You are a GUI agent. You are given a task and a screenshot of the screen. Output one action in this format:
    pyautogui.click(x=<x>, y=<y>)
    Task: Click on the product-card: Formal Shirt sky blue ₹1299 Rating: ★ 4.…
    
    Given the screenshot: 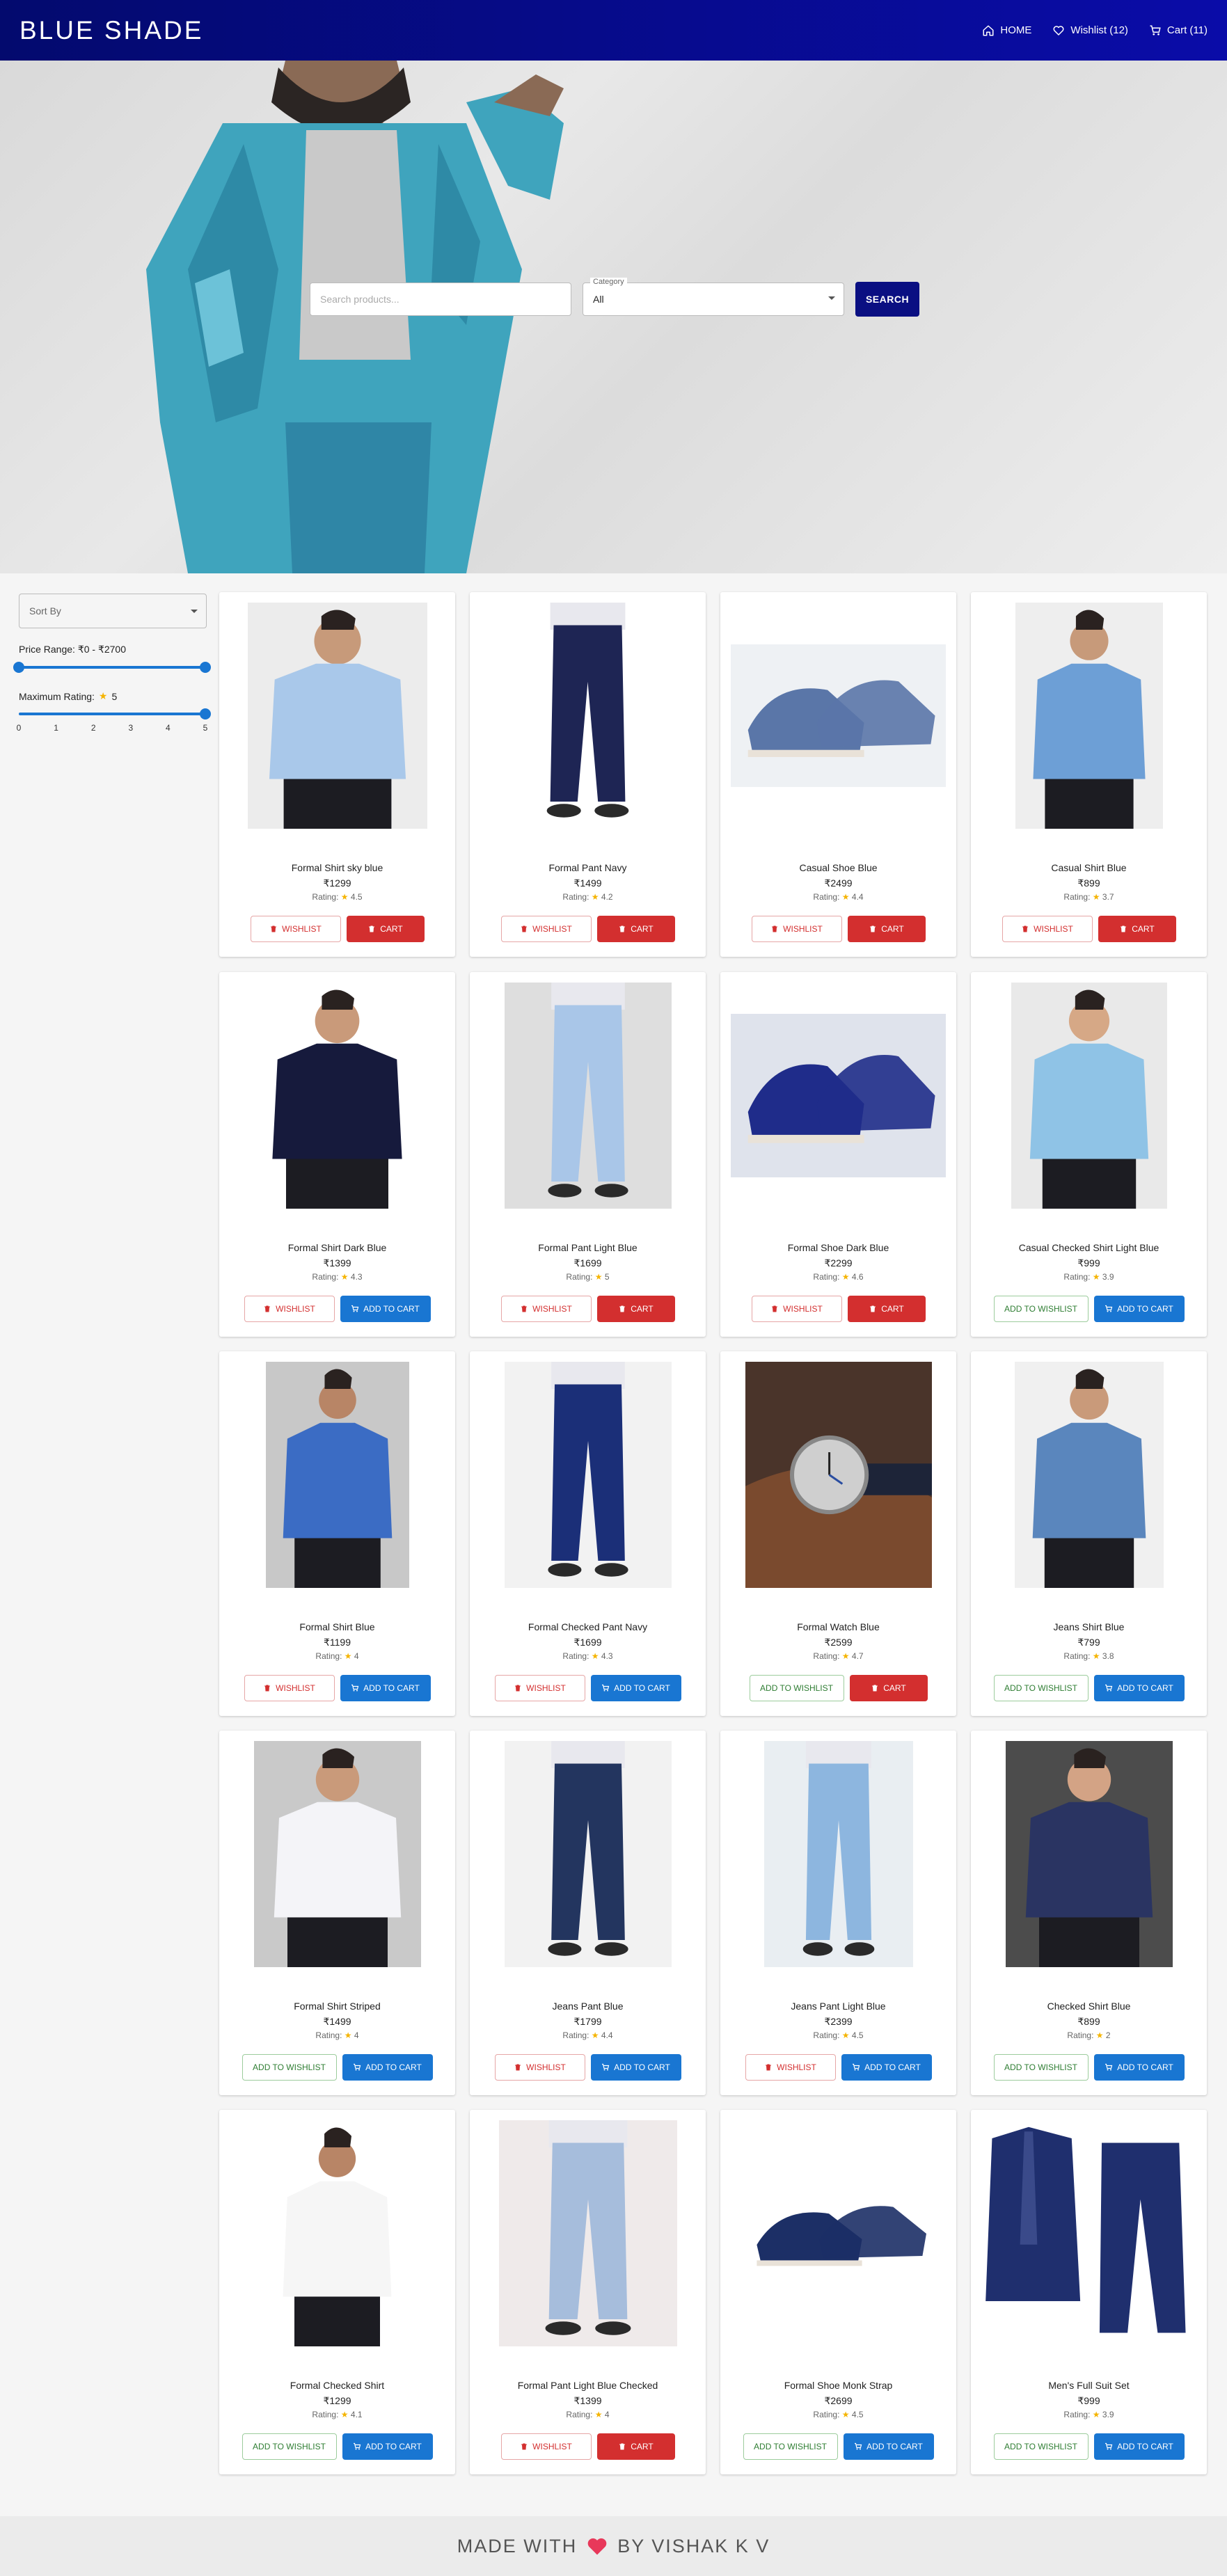 What is the action you would take?
    pyautogui.click(x=337, y=774)
    